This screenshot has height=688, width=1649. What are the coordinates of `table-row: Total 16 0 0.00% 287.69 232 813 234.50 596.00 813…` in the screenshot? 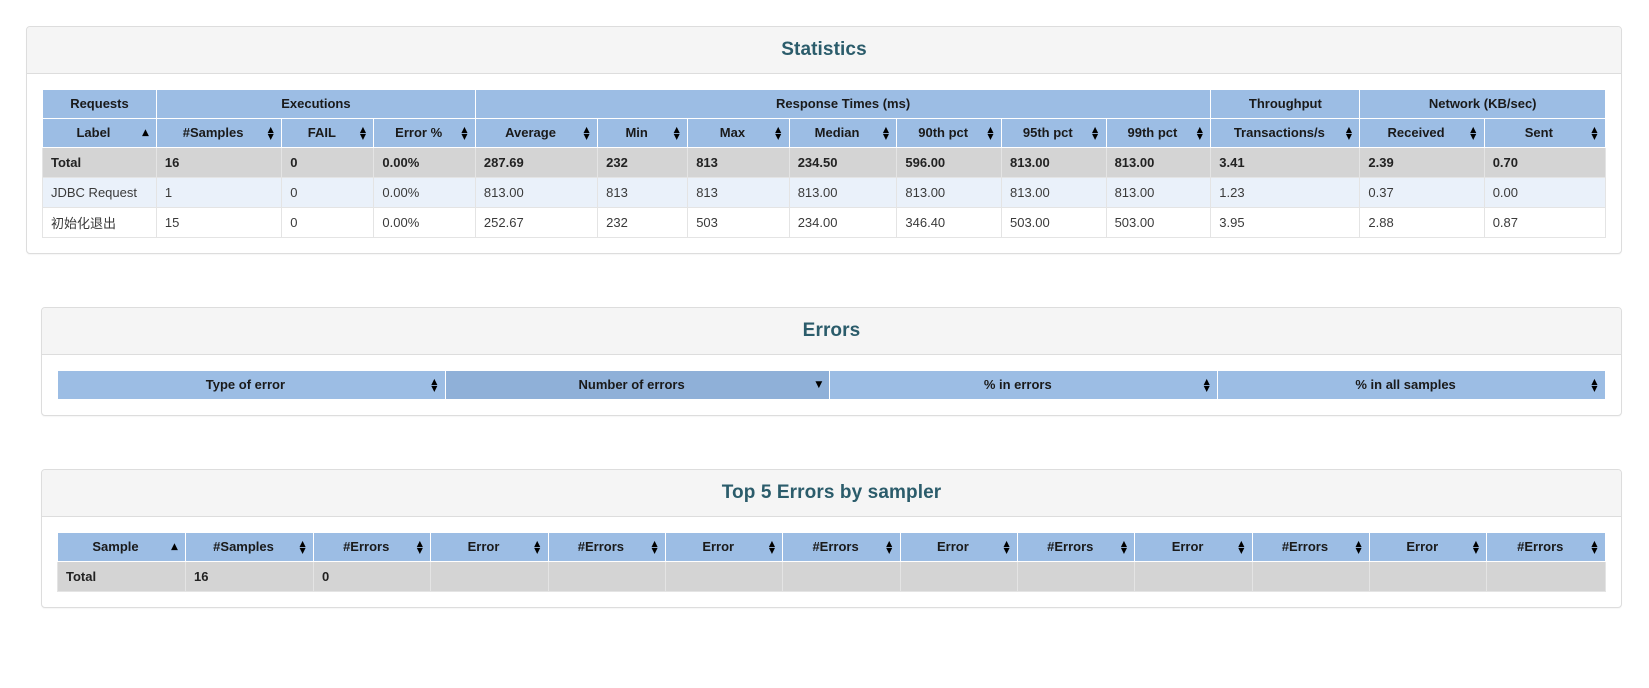 It's located at (824, 162).